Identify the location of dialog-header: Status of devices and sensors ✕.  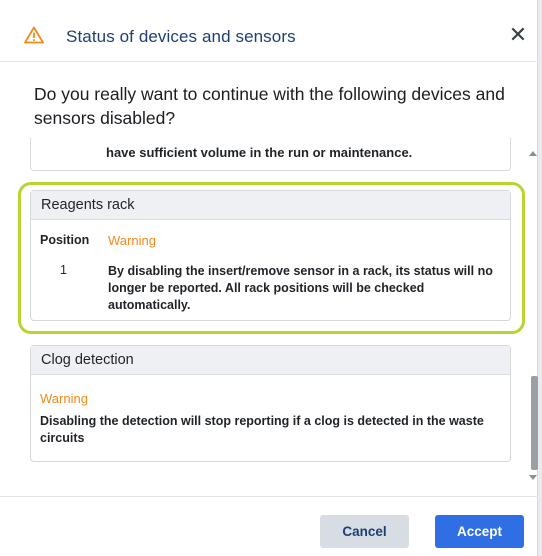
(269, 31).